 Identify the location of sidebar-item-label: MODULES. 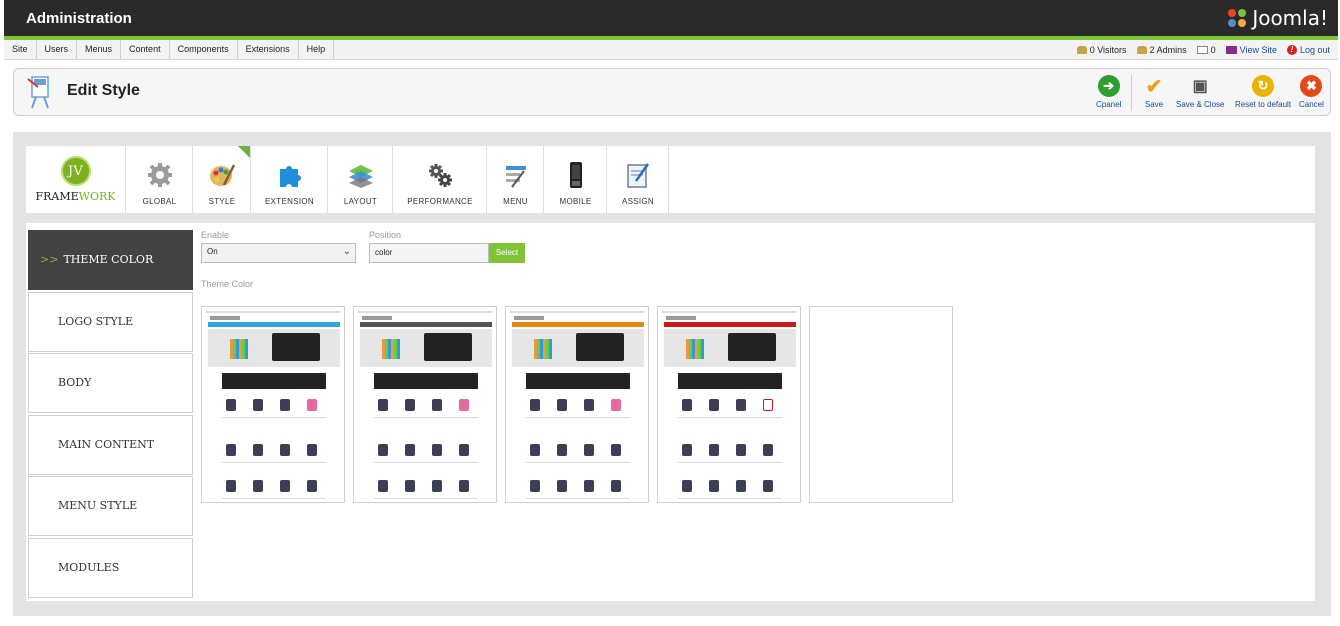
(89, 567).